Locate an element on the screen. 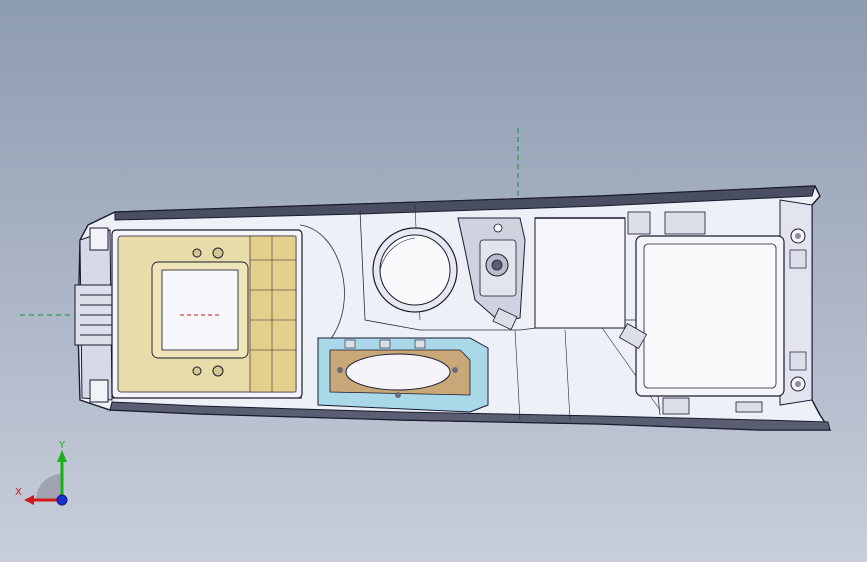 The height and width of the screenshot is (562, 867). shifter-bracket is located at coordinates (403, 375).